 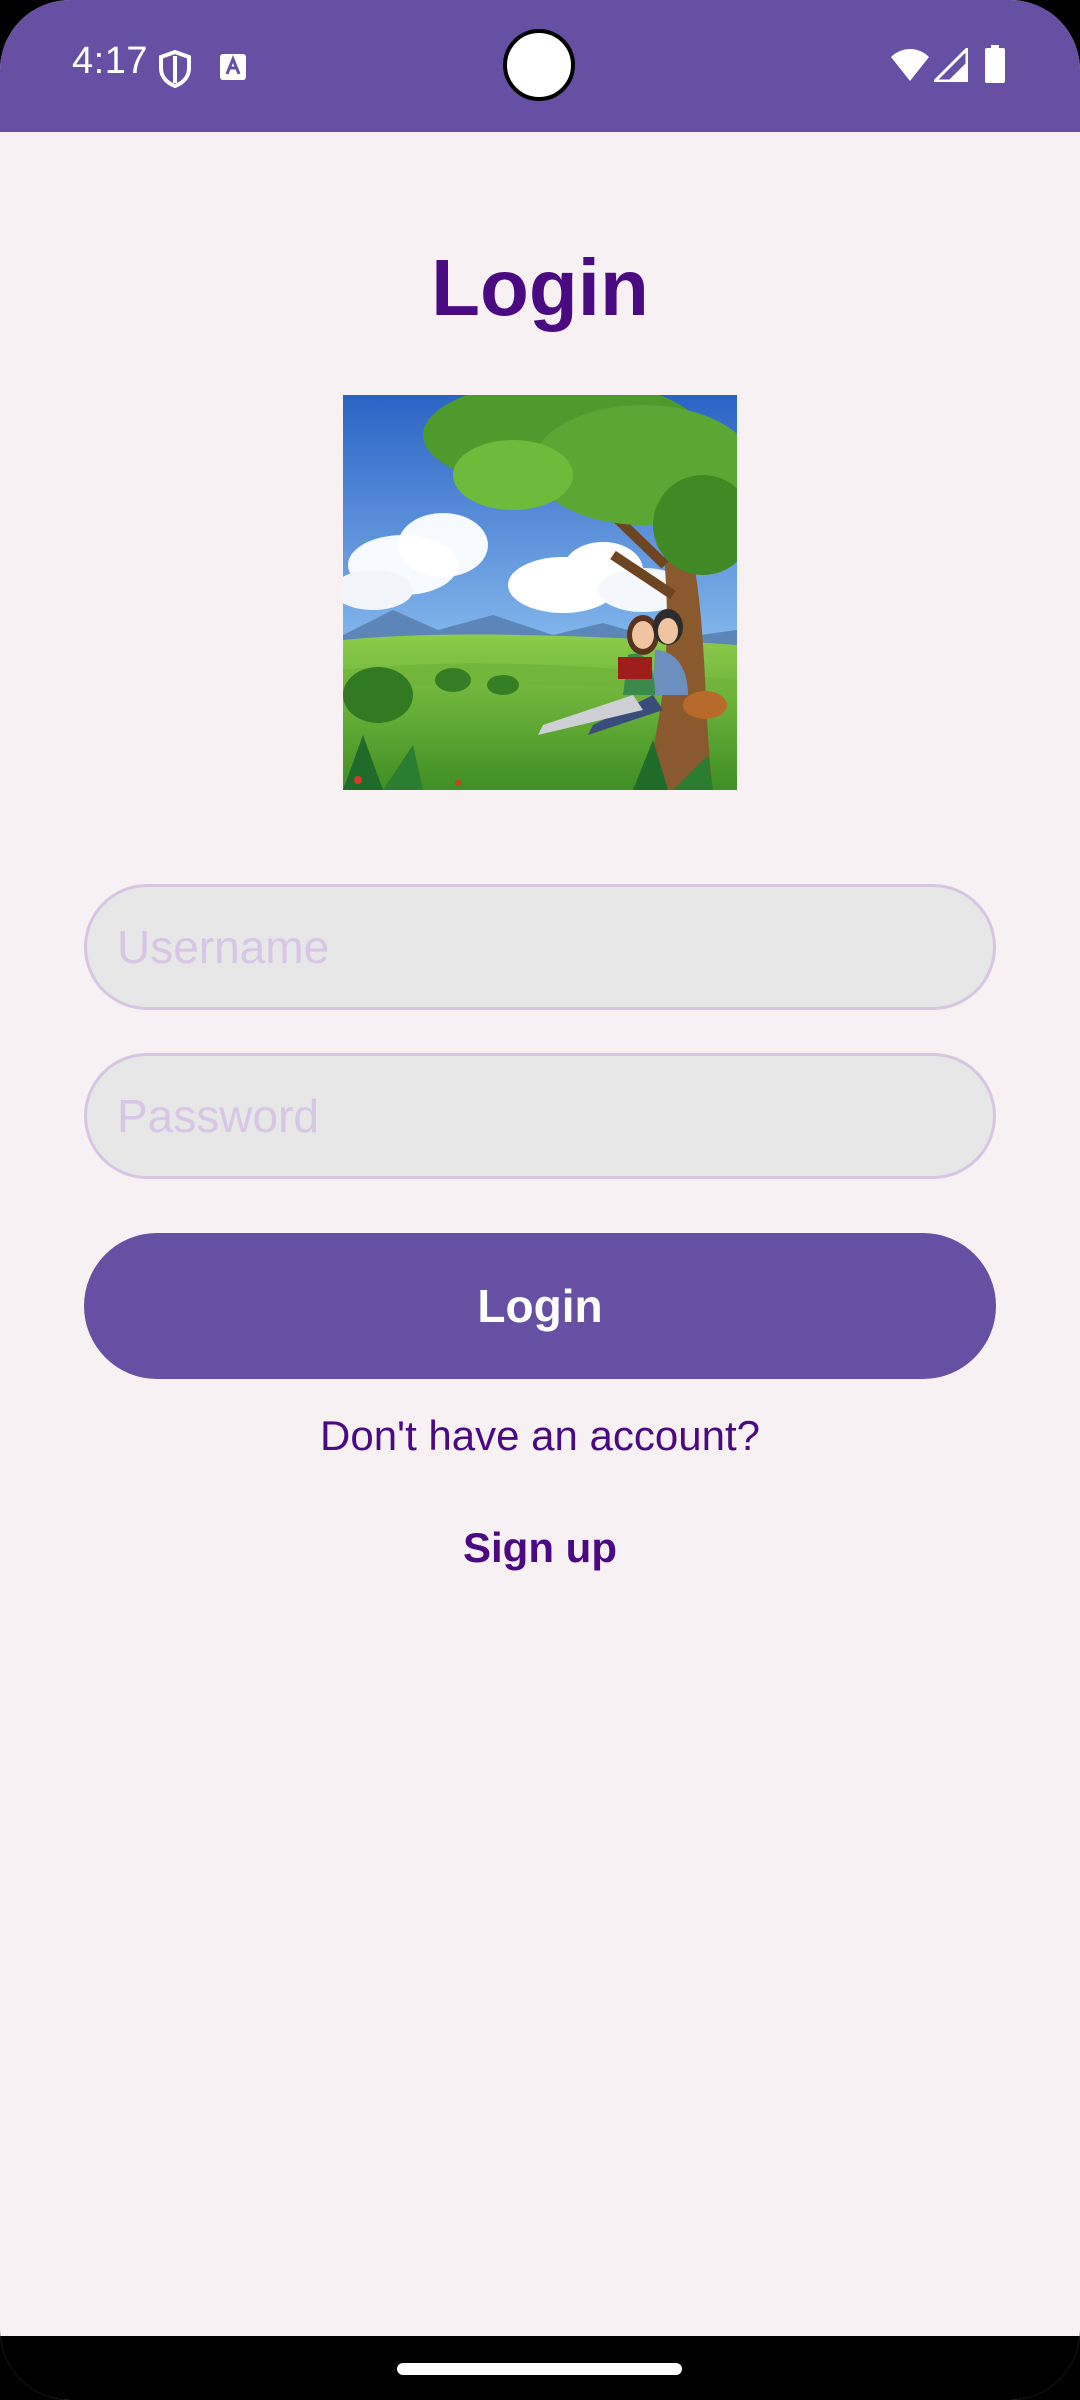 What do you see at coordinates (540, 287) in the screenshot?
I see `page-title: Login` at bounding box center [540, 287].